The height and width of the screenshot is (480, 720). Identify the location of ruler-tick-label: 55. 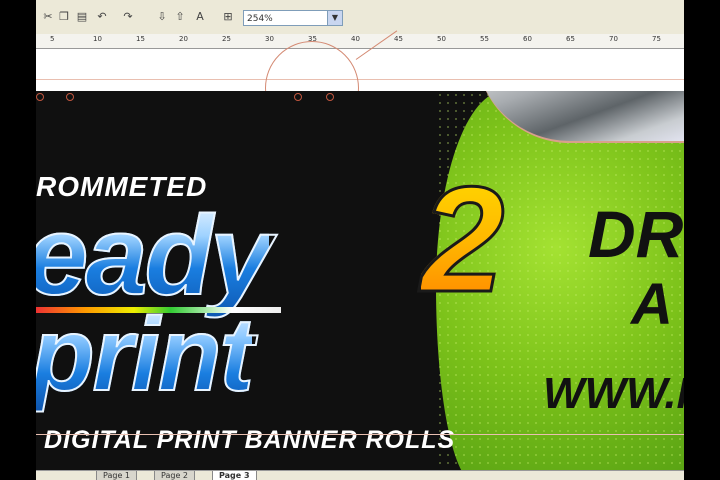
(484, 39).